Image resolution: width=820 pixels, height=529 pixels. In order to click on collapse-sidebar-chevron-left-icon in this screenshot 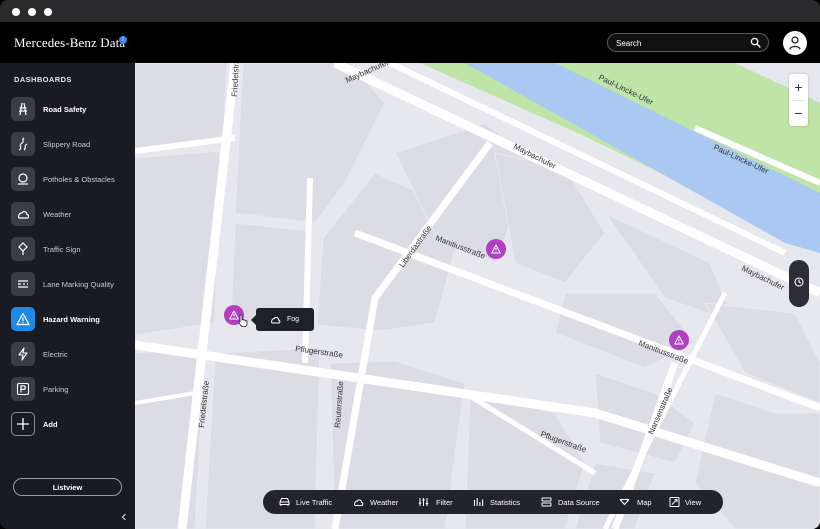, I will do `click(124, 517)`.